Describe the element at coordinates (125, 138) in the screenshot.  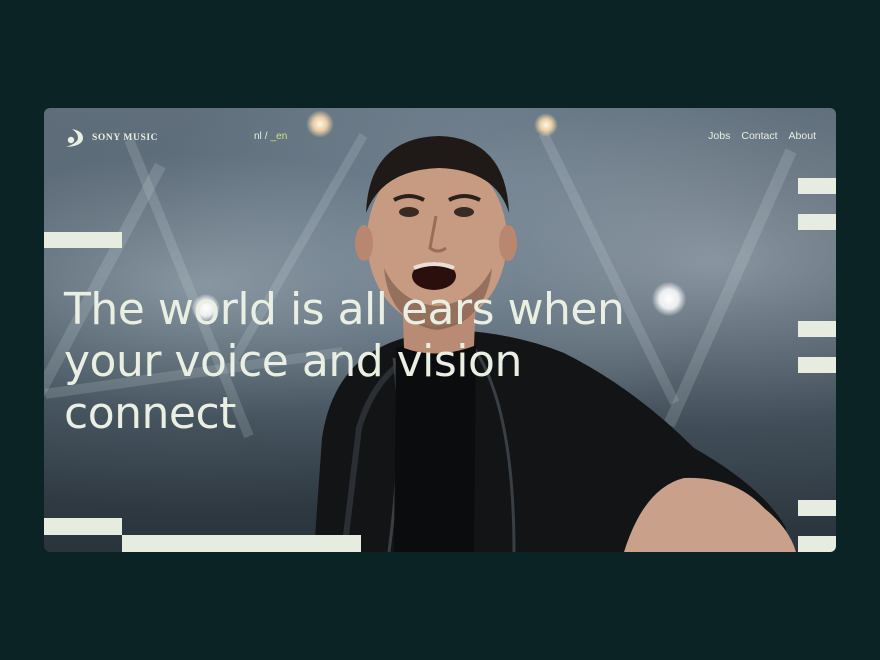
I see `logo-text: SONY MUSIC` at that location.